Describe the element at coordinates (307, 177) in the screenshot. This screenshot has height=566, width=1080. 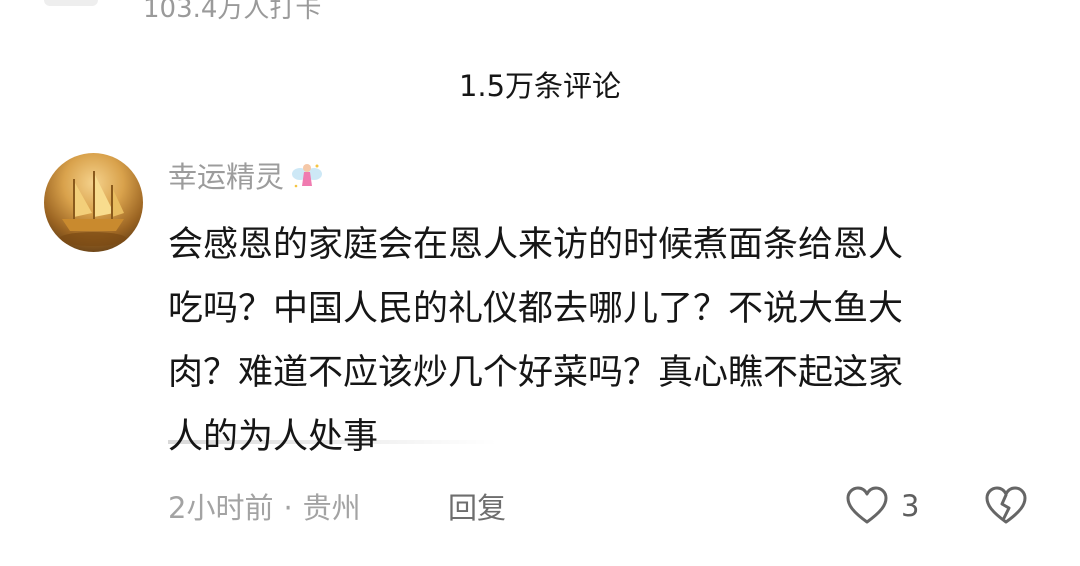
I see `fairy-icon` at that location.